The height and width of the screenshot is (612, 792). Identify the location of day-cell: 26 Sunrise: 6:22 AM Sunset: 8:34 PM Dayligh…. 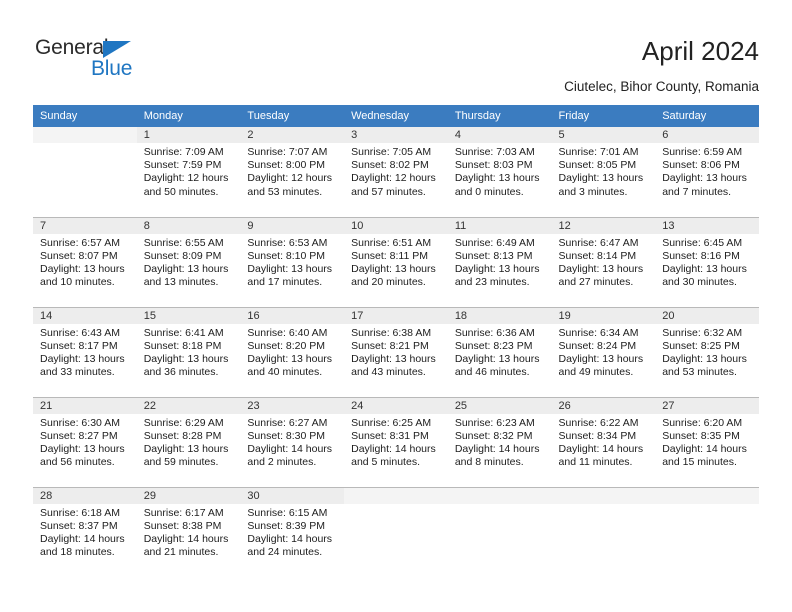
(603, 441).